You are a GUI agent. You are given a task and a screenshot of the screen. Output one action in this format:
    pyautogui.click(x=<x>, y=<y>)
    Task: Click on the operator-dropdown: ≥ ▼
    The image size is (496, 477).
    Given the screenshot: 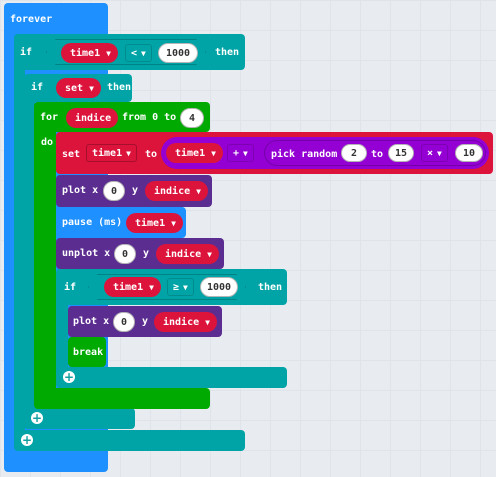 What is the action you would take?
    pyautogui.click(x=180, y=287)
    